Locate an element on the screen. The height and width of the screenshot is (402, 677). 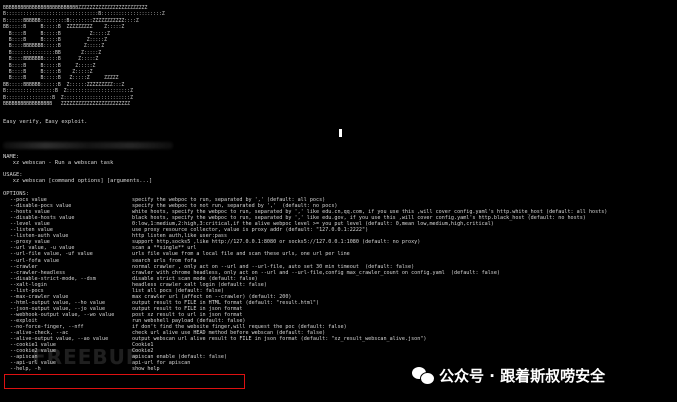
wechat-icon is located at coordinates (423, 375).